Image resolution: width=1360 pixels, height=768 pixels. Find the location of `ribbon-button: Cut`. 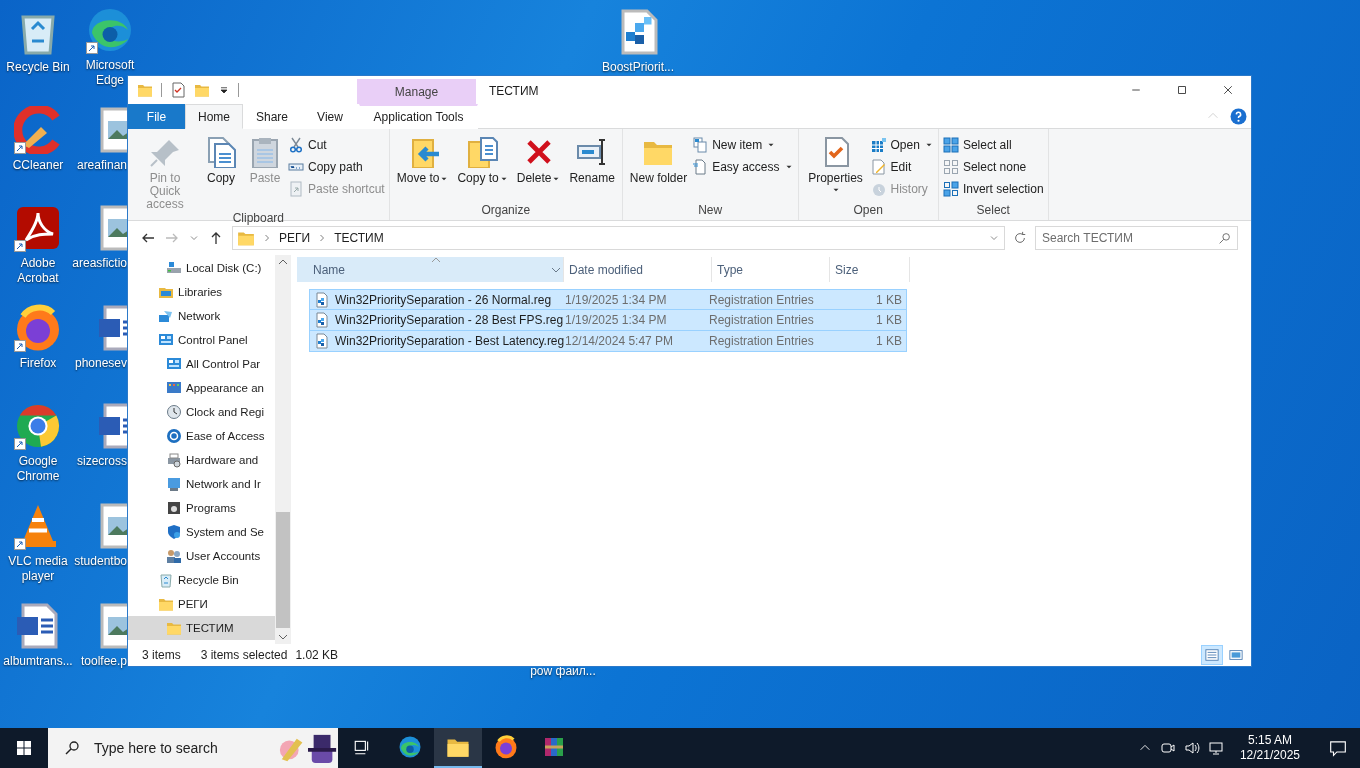

ribbon-button: Cut is located at coordinates (336, 145).